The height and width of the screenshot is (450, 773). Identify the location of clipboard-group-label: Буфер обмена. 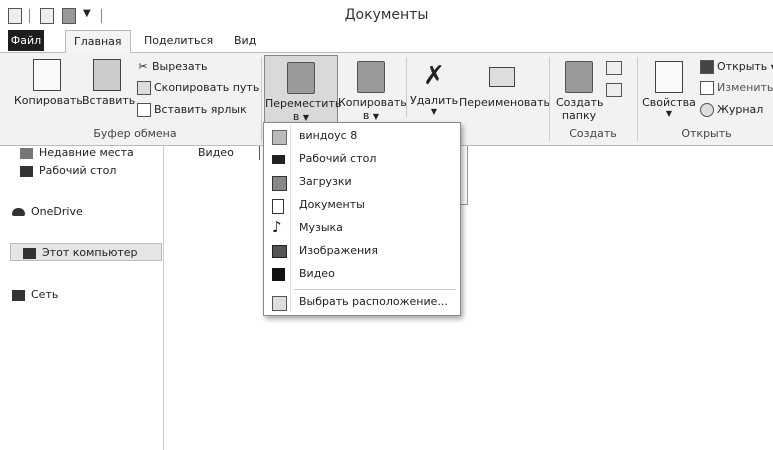
(135, 133).